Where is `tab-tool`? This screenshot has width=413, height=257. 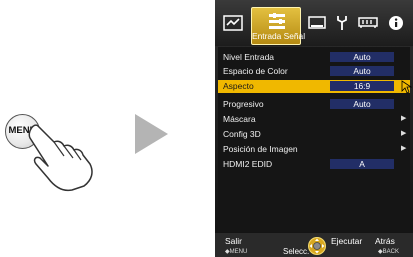 tab-tool is located at coordinates (342, 25).